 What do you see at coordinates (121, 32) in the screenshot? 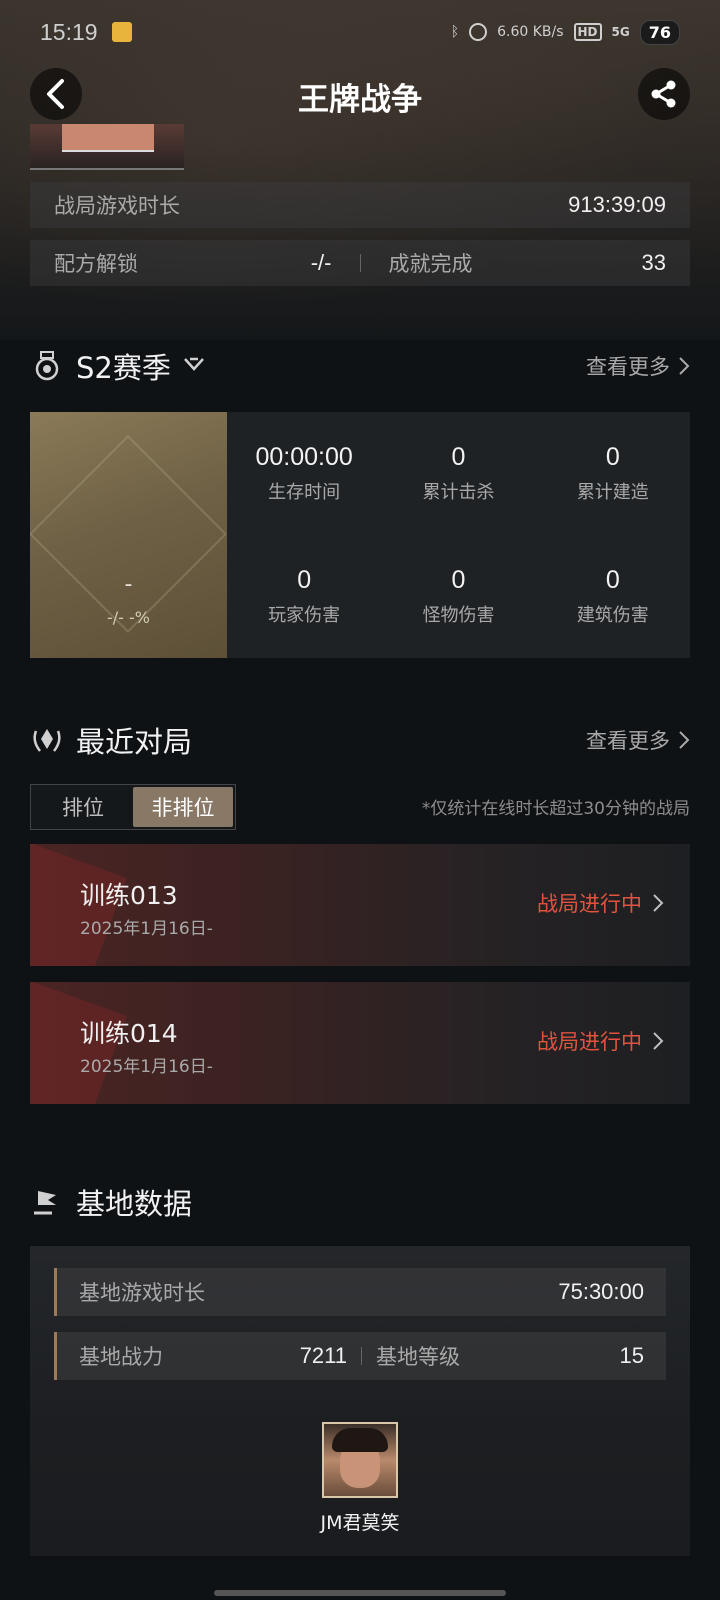
I see `notification-icon` at bounding box center [121, 32].